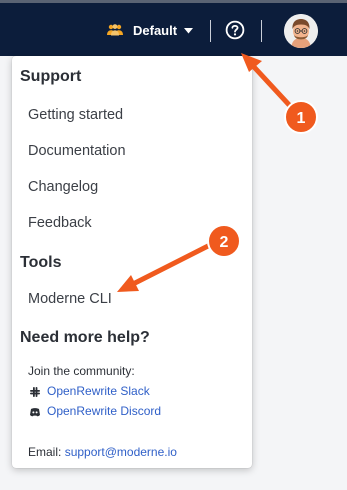 The height and width of the screenshot is (490, 347). What do you see at coordinates (81, 371) in the screenshot?
I see `community-label: Join the community:` at bounding box center [81, 371].